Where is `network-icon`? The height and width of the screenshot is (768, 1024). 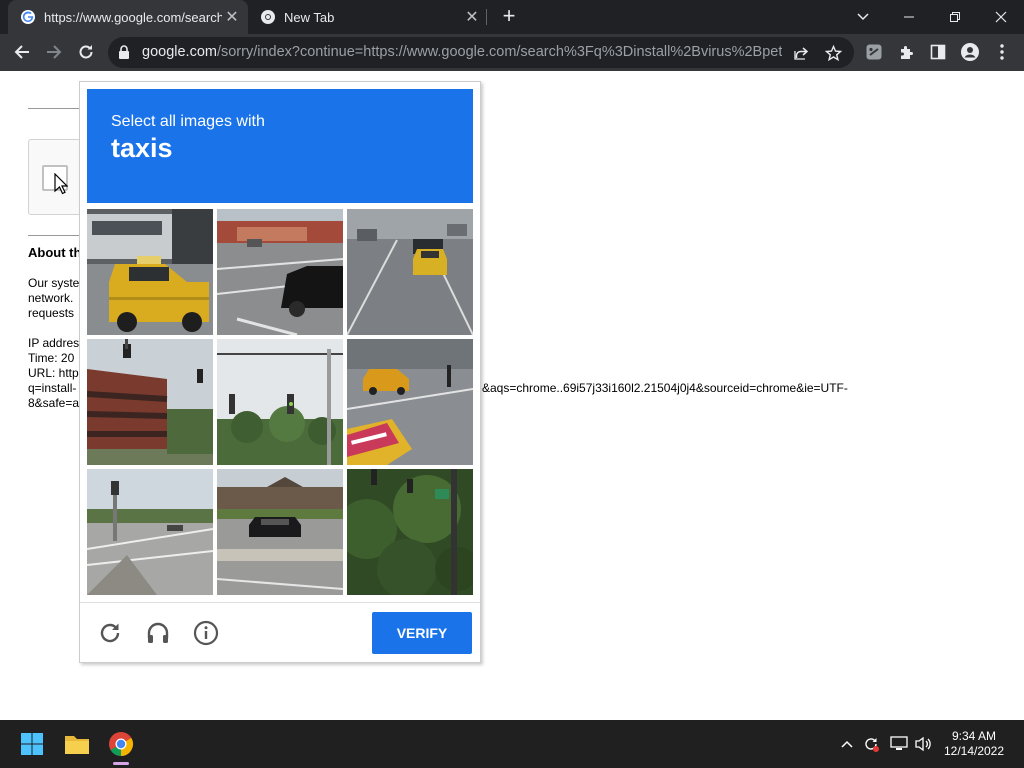 network-icon is located at coordinates (899, 744).